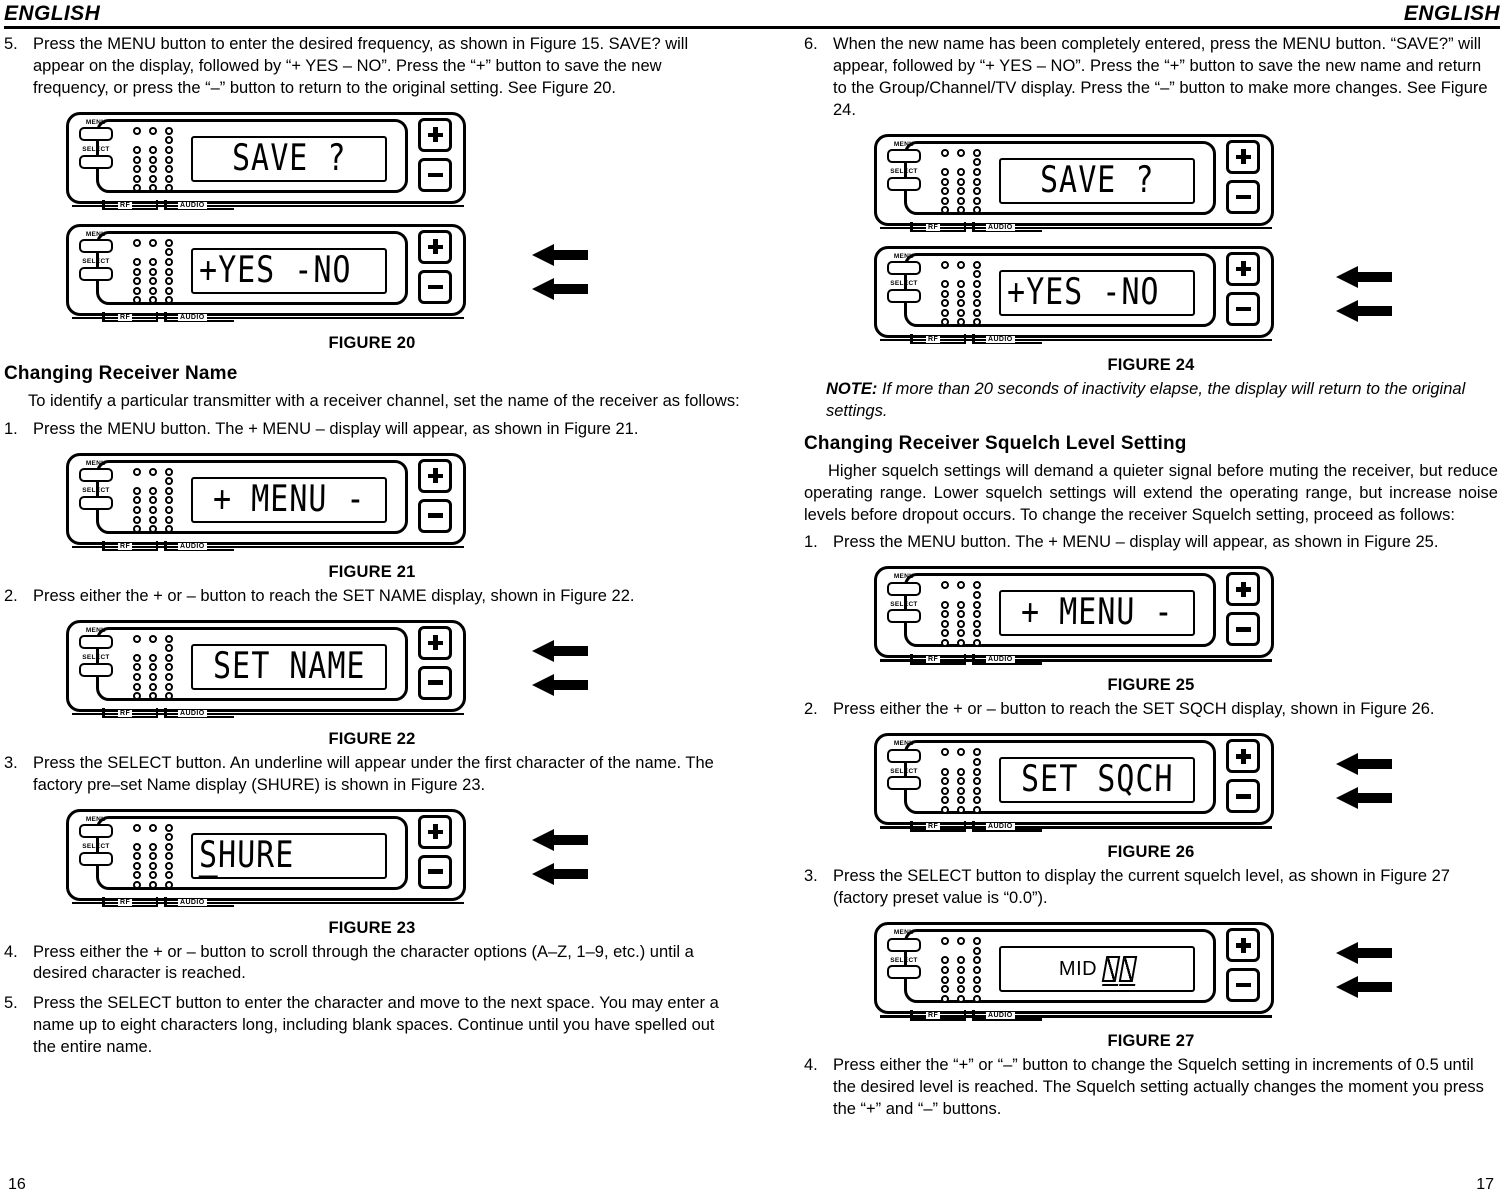 The height and width of the screenshot is (1196, 1504). What do you see at coordinates (289, 158) in the screenshot?
I see `lcd-text: SAVE ?` at bounding box center [289, 158].